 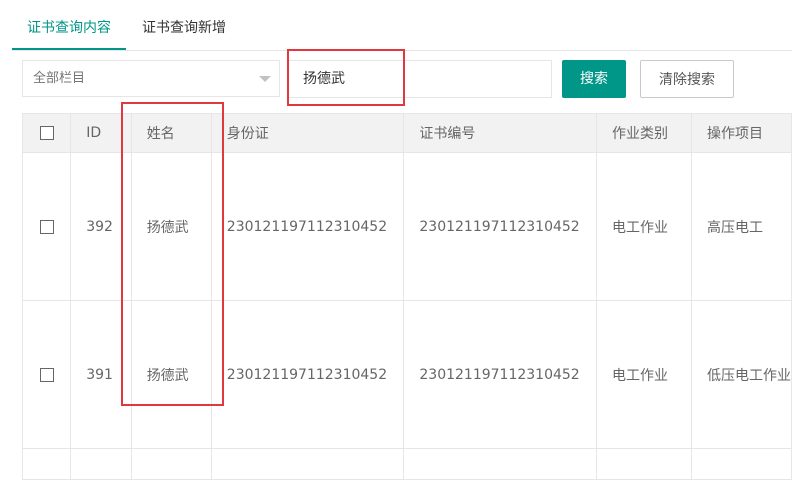 What do you see at coordinates (406, 464) in the screenshot?
I see `table-row` at bounding box center [406, 464].